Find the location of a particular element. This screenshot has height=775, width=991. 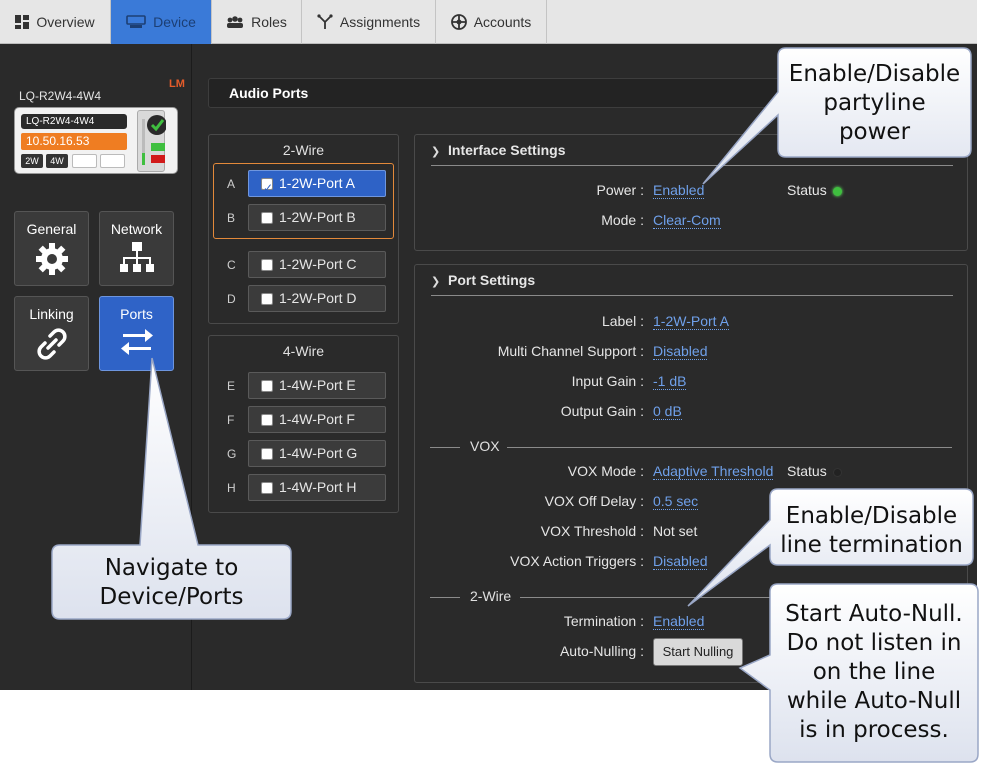

sidebar-general-button: General is located at coordinates (51, 248).